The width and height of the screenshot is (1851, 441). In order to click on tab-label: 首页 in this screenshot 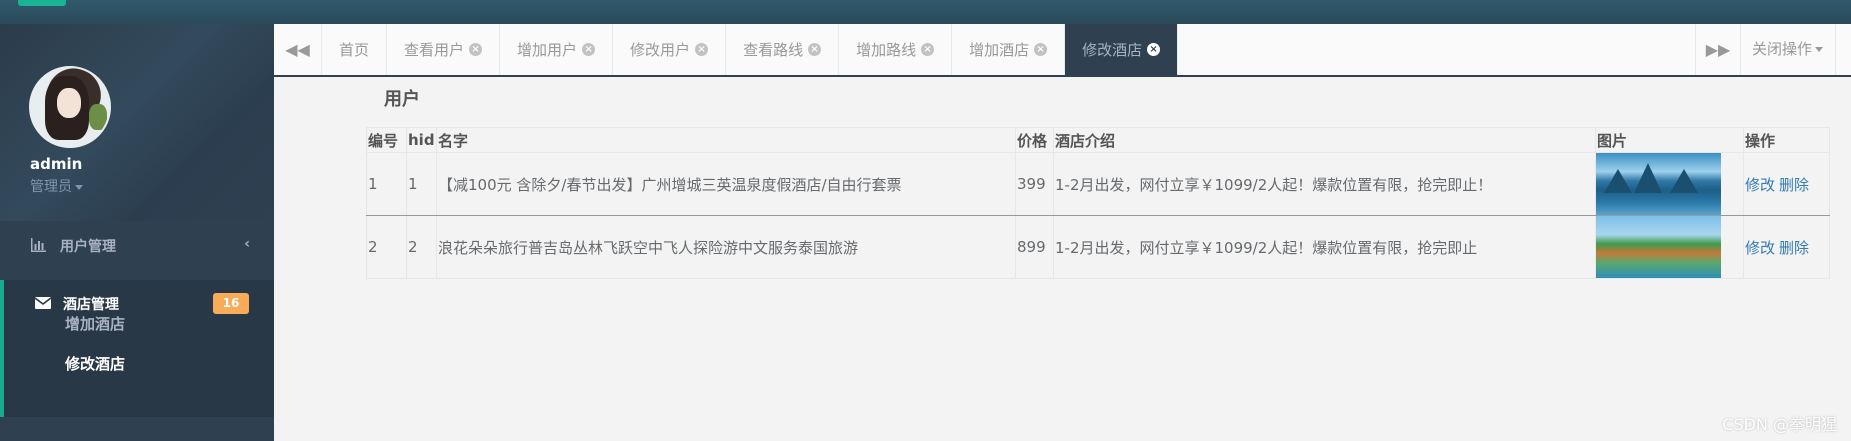, I will do `click(354, 50)`.